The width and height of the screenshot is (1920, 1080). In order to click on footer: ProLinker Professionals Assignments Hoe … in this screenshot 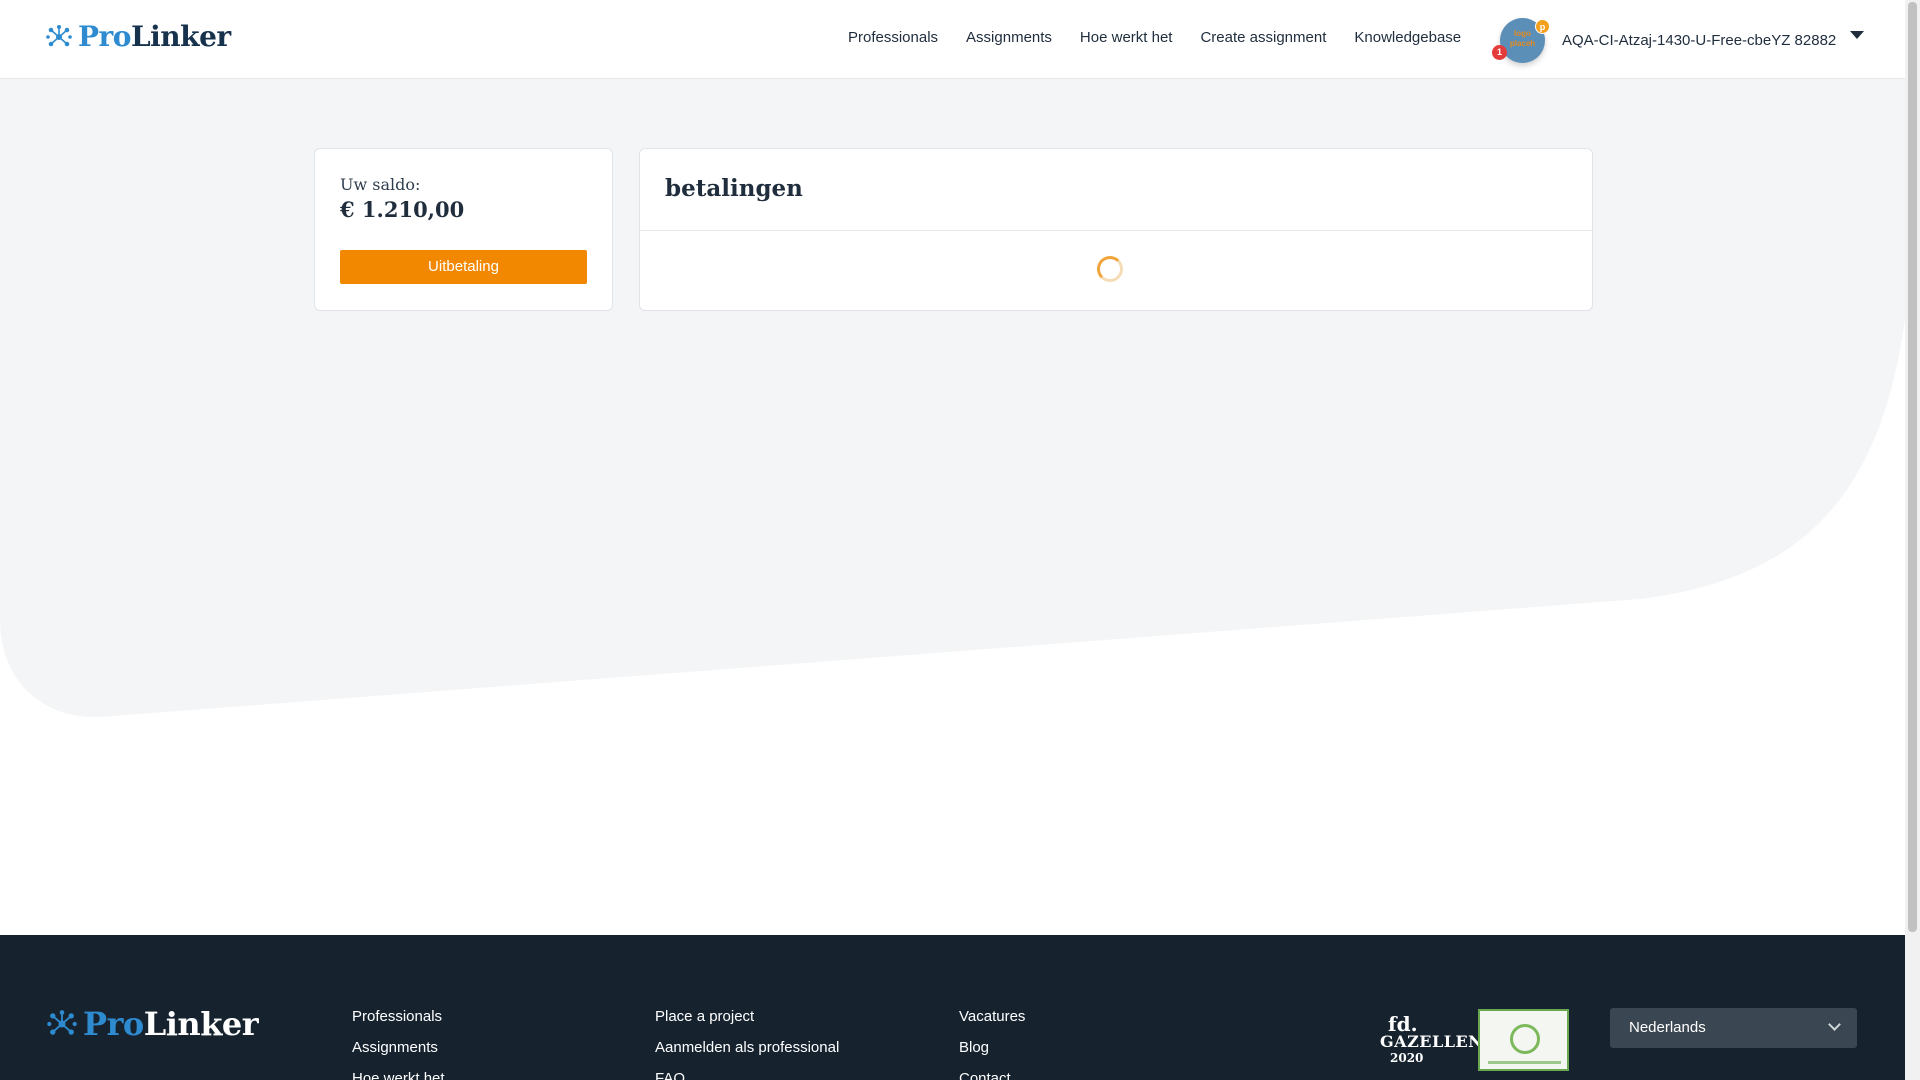, I will do `click(952, 1007)`.